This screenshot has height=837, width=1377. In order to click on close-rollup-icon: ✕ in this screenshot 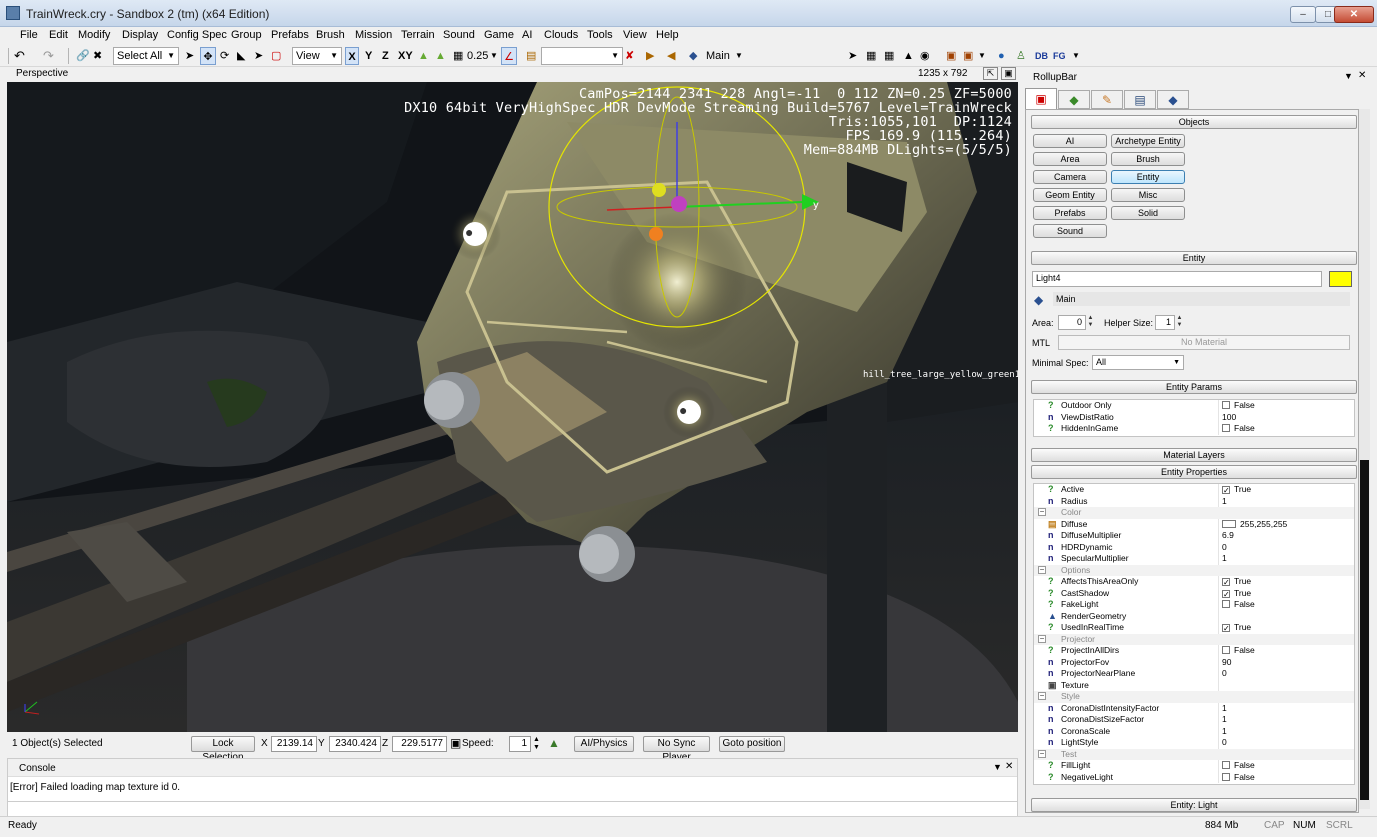, I will do `click(1362, 75)`.